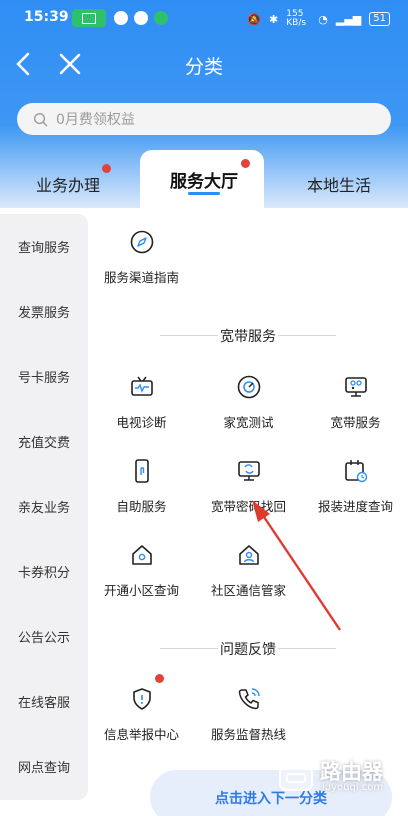 The height and width of the screenshot is (816, 408). Describe the element at coordinates (296, 774) in the screenshot. I see `router-logo-icon` at that location.